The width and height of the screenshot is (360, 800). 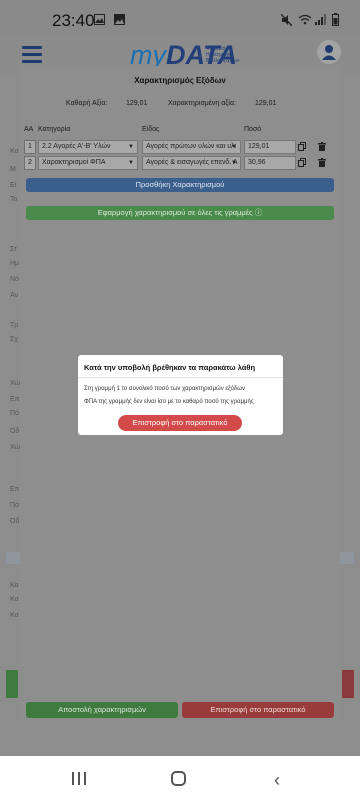 What do you see at coordinates (15, 263) in the screenshot?
I see `underlay-label: Ημ` at bounding box center [15, 263].